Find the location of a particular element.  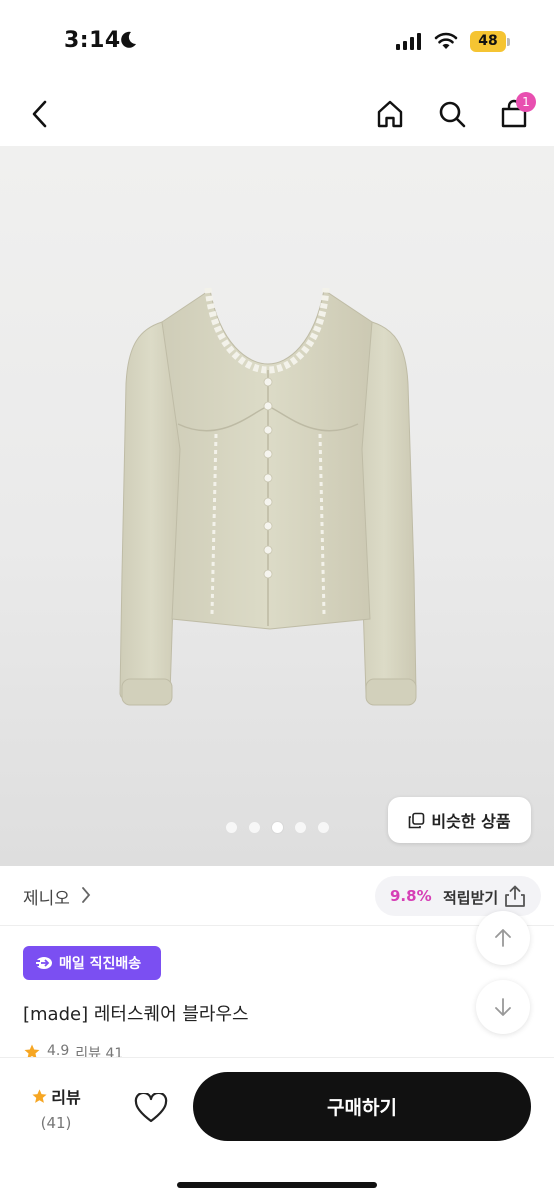

share-icon is located at coordinates (515, 896).